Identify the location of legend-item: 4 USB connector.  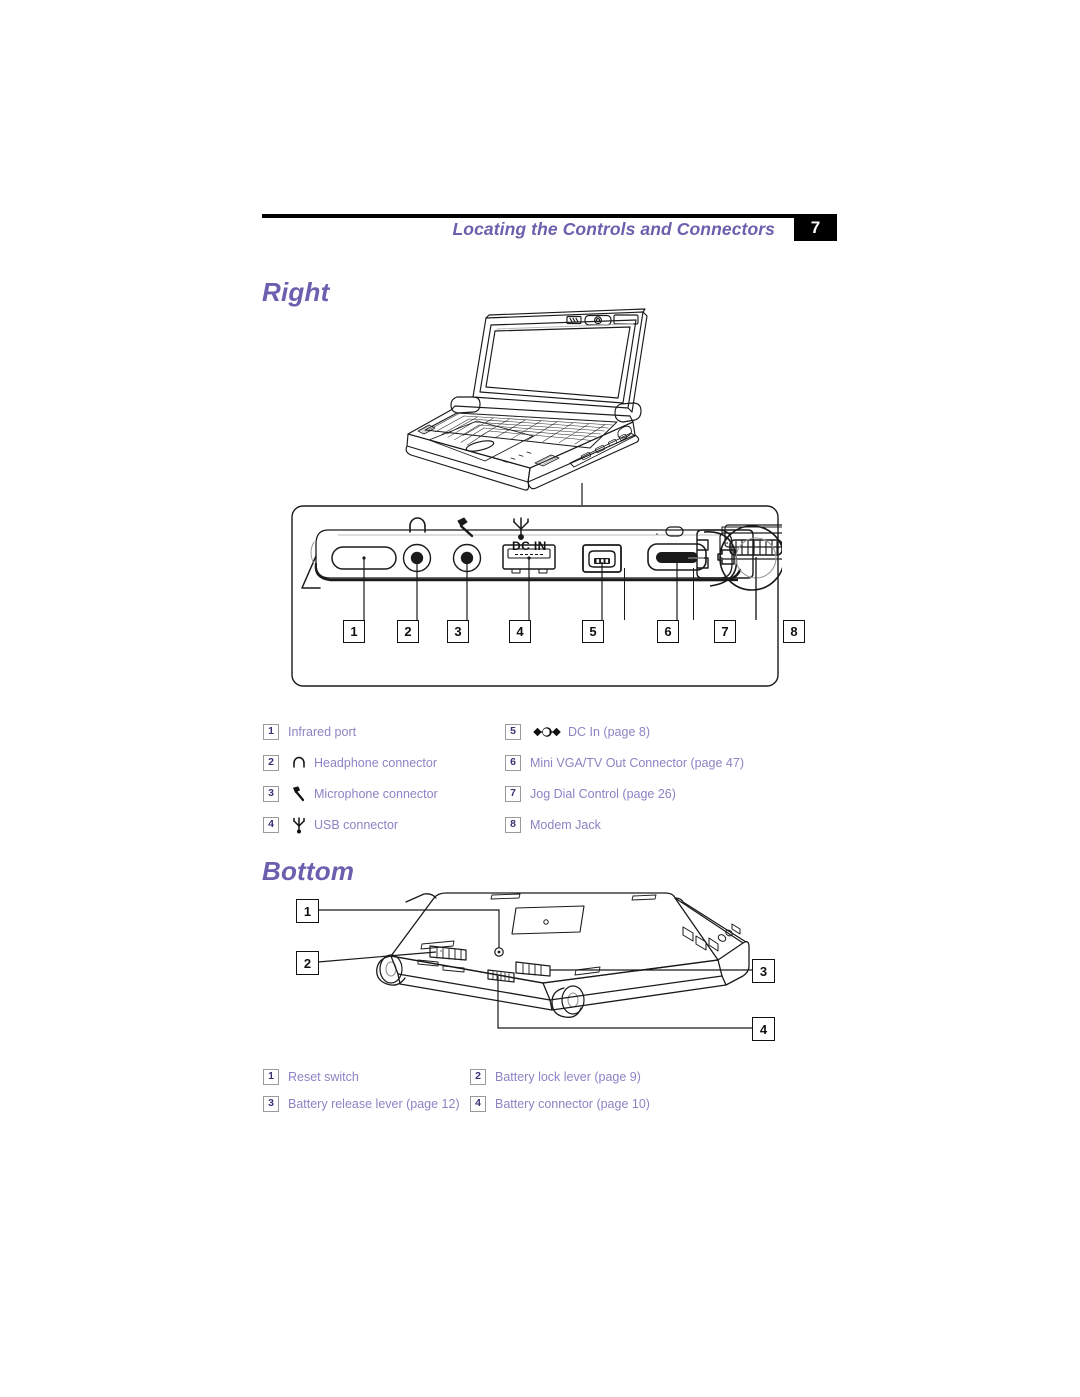
(350, 824).